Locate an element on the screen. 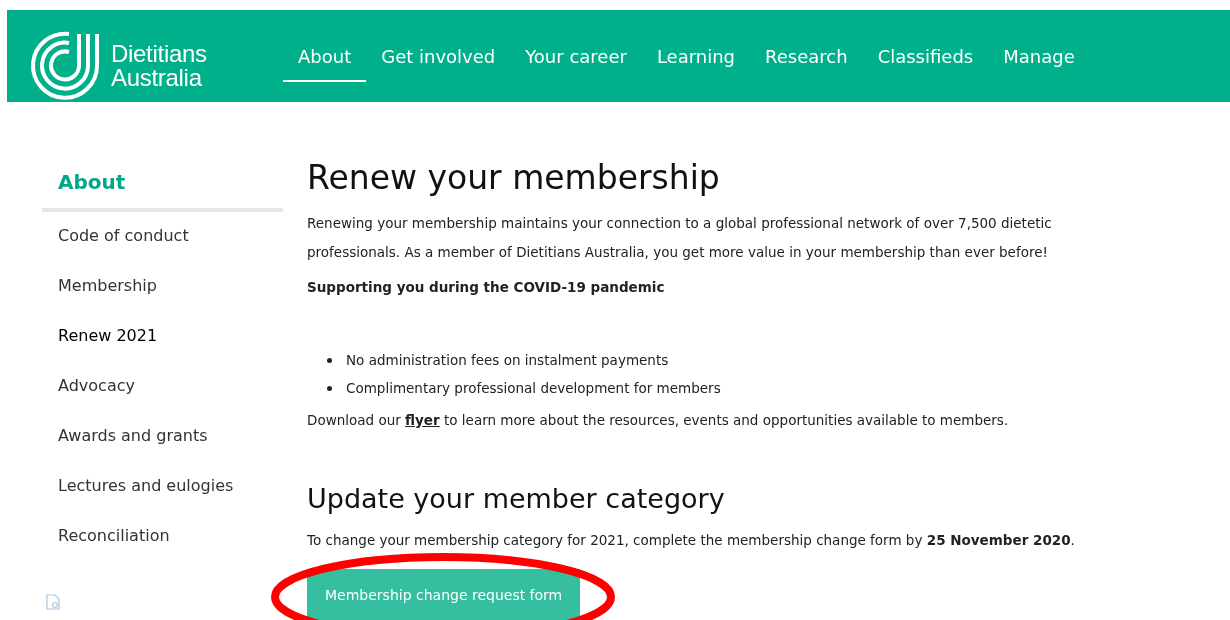 The width and height of the screenshot is (1230, 620). nav-tab: Get involved is located at coordinates (438, 46).